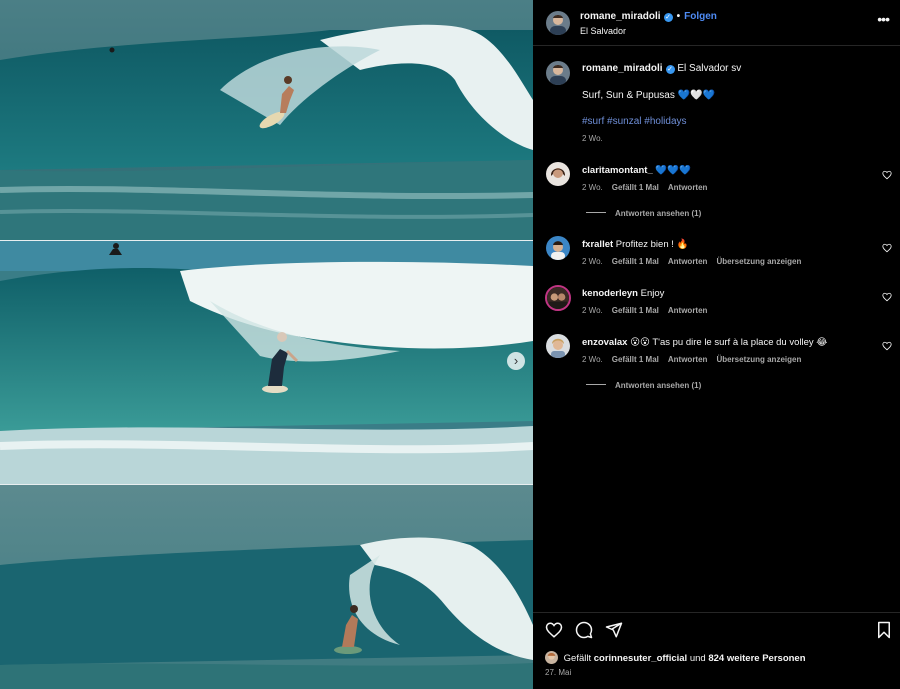  Describe the element at coordinates (603, 31) in the screenshot. I see `post-location: El Salvador` at that location.